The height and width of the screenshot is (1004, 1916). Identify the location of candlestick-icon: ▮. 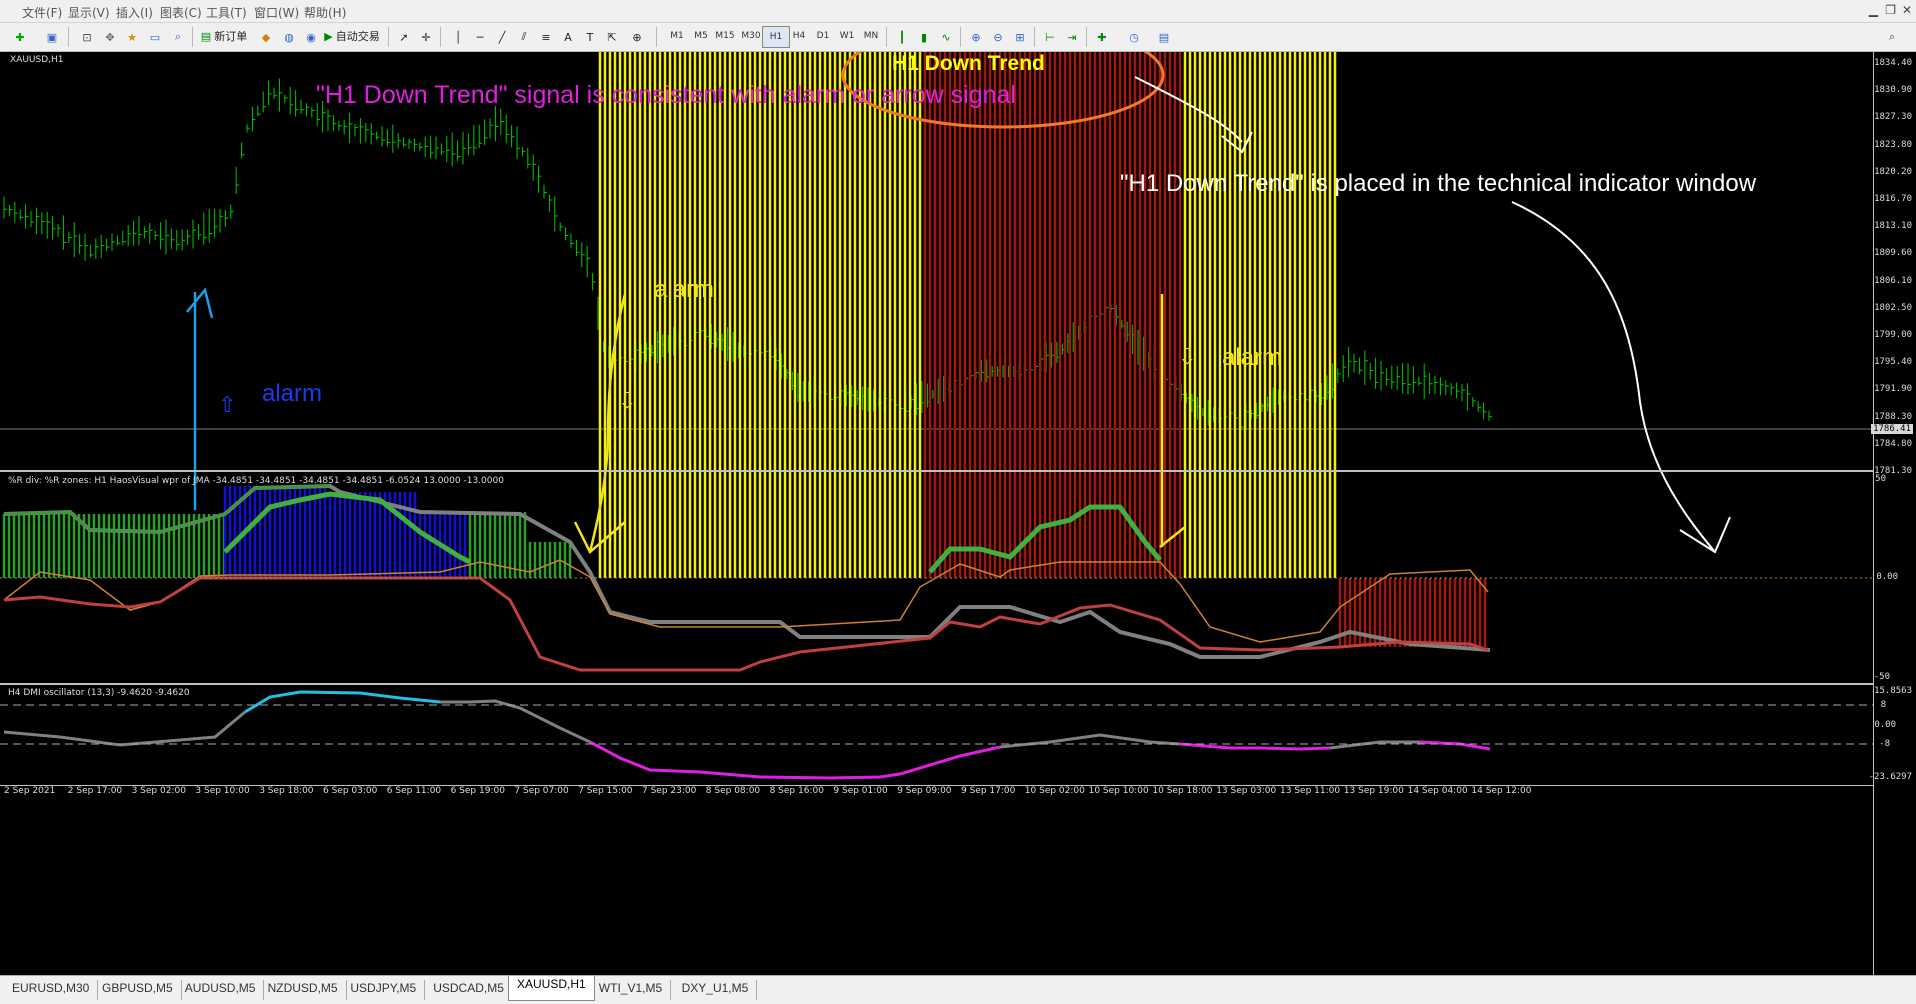
(924, 37).